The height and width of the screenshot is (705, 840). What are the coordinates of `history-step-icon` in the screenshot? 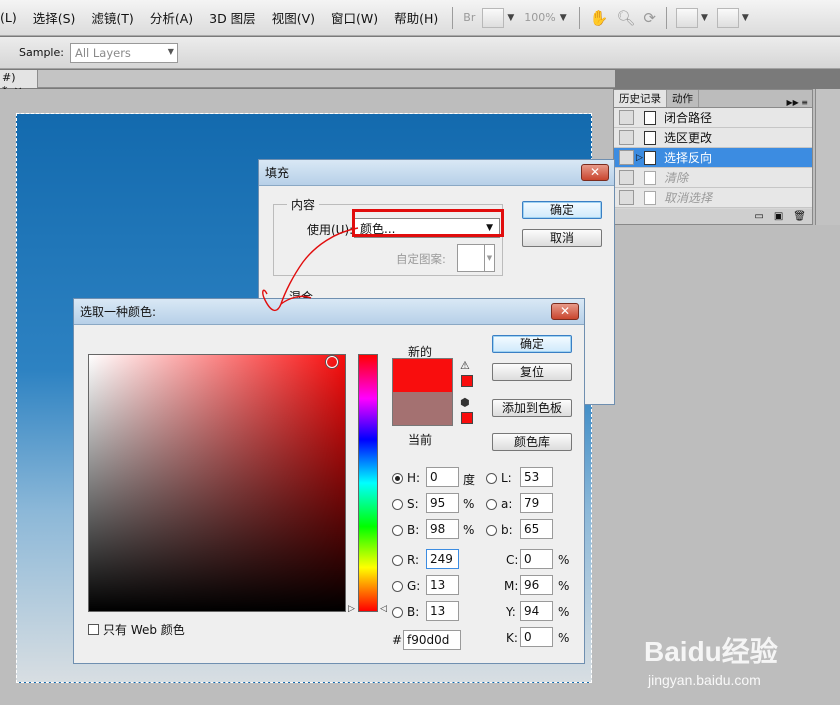 It's located at (650, 137).